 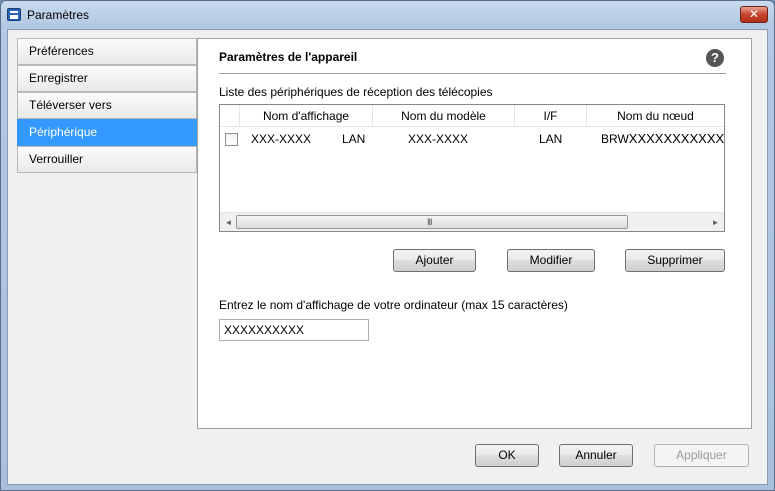 What do you see at coordinates (551, 260) in the screenshot?
I see `edit-button: Modifier` at bounding box center [551, 260].